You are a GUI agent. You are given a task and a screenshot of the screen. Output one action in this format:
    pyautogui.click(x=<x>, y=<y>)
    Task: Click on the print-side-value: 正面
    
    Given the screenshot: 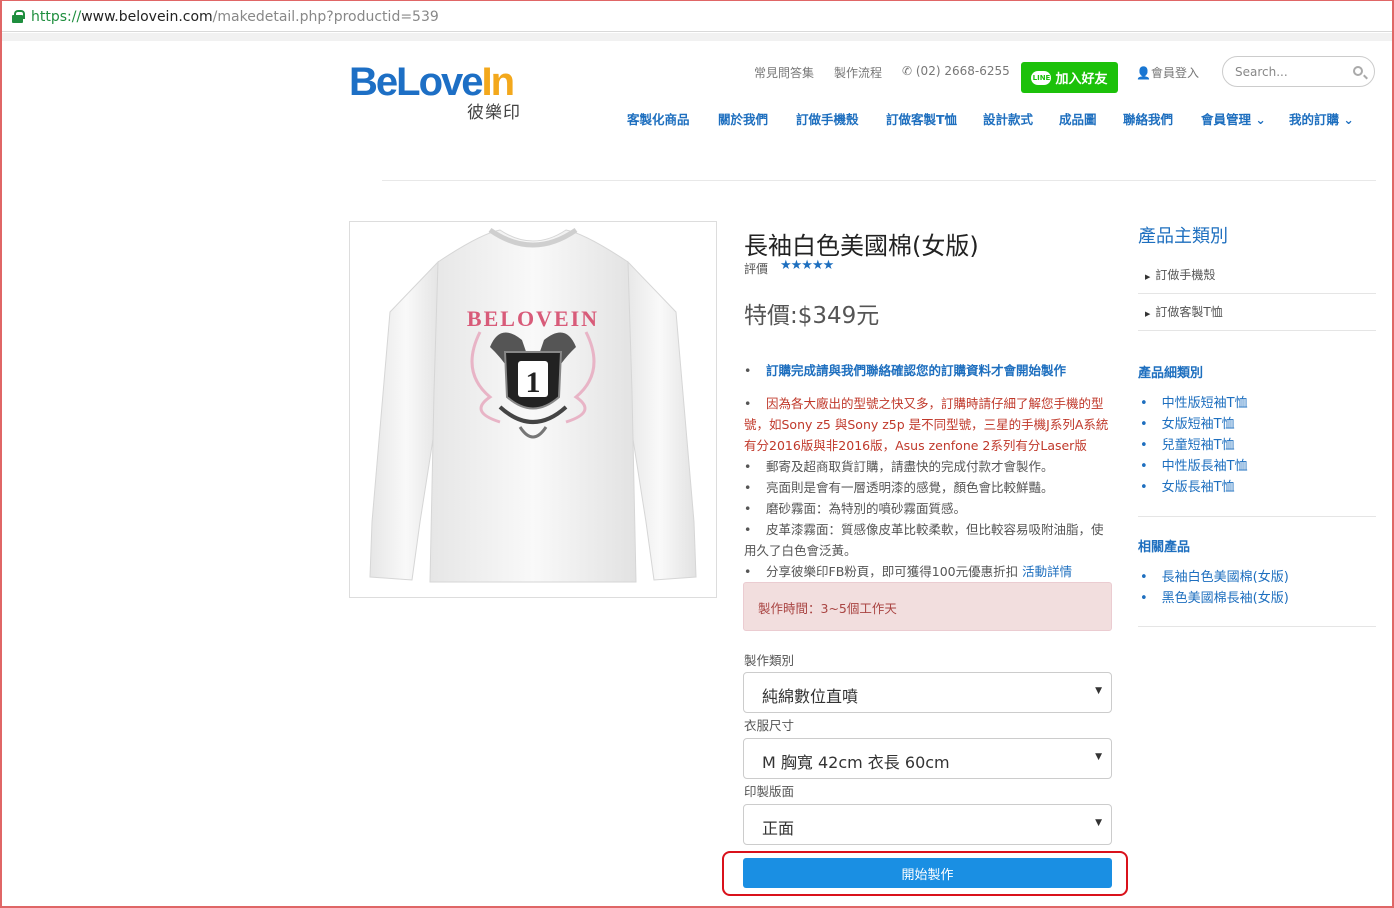 What is the action you would take?
    pyautogui.click(x=778, y=828)
    